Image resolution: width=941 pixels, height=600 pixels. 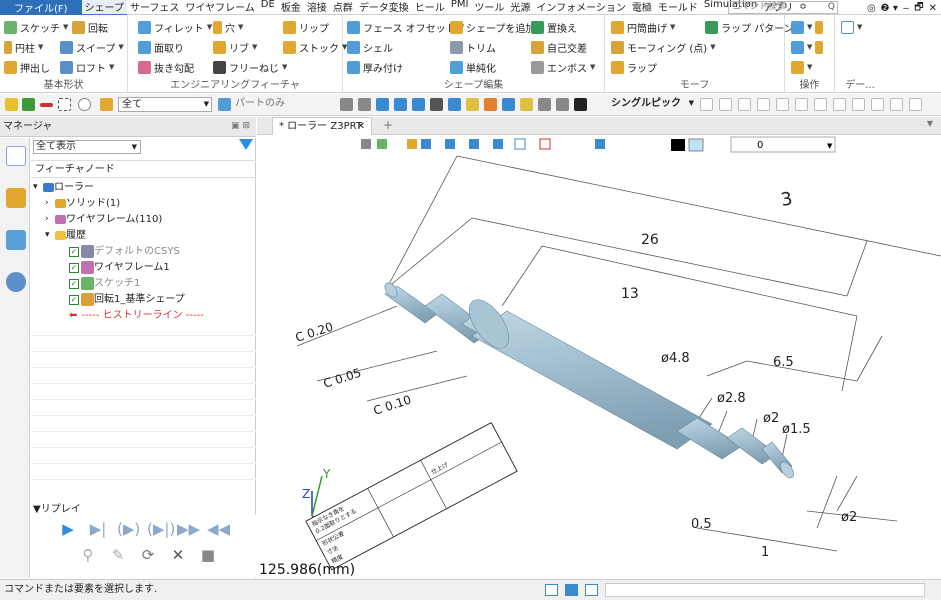 I want to click on fillet-button: フィレット ▼, so click(x=175, y=27).